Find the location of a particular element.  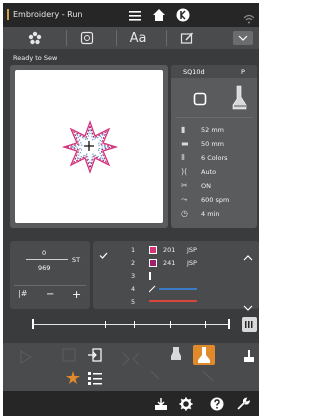

sequence-menu-icon is located at coordinates (249, 324).